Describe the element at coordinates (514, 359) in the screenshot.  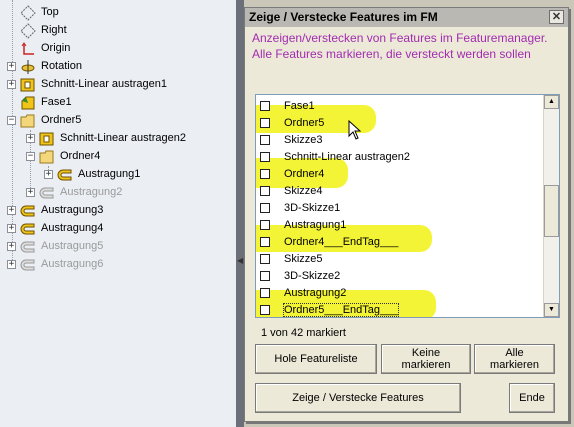
I see `mark-all-button: Alle markieren` at that location.